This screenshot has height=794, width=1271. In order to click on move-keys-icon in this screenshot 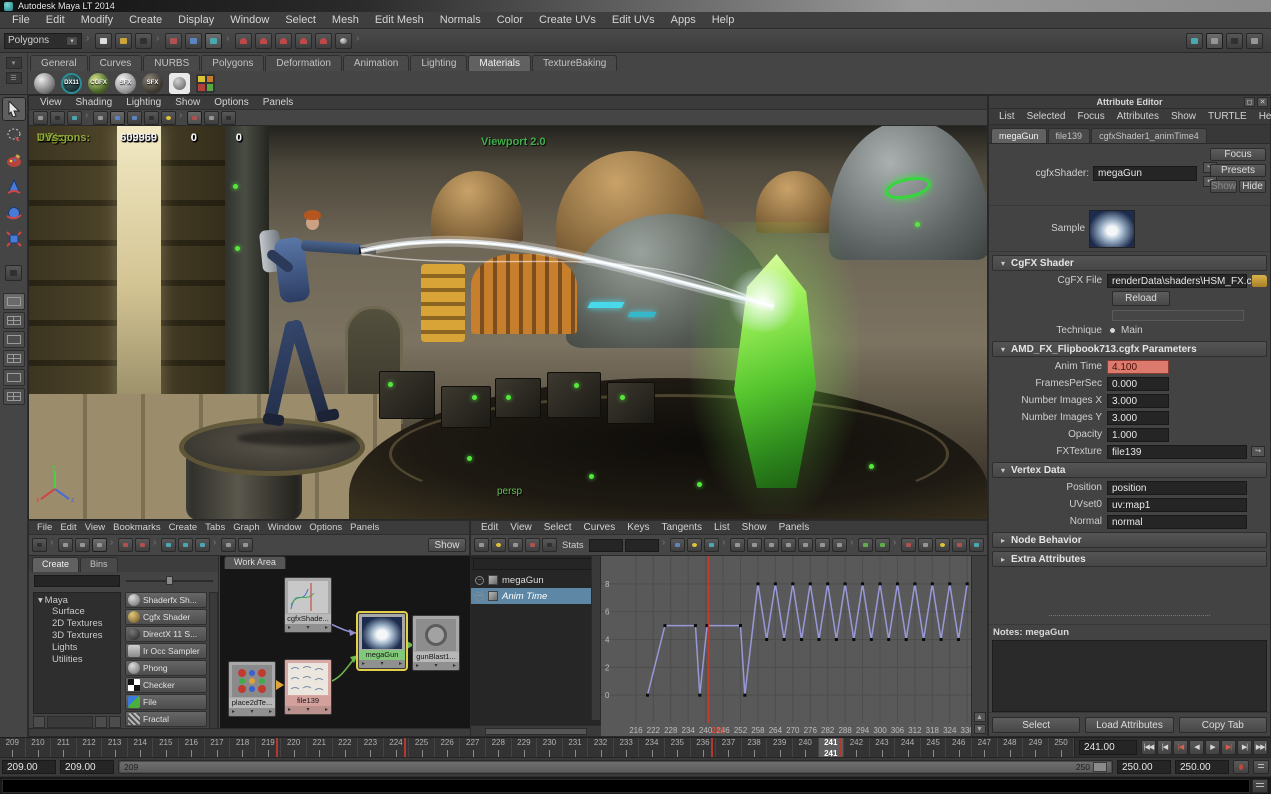, I will do `click(481, 545)`.